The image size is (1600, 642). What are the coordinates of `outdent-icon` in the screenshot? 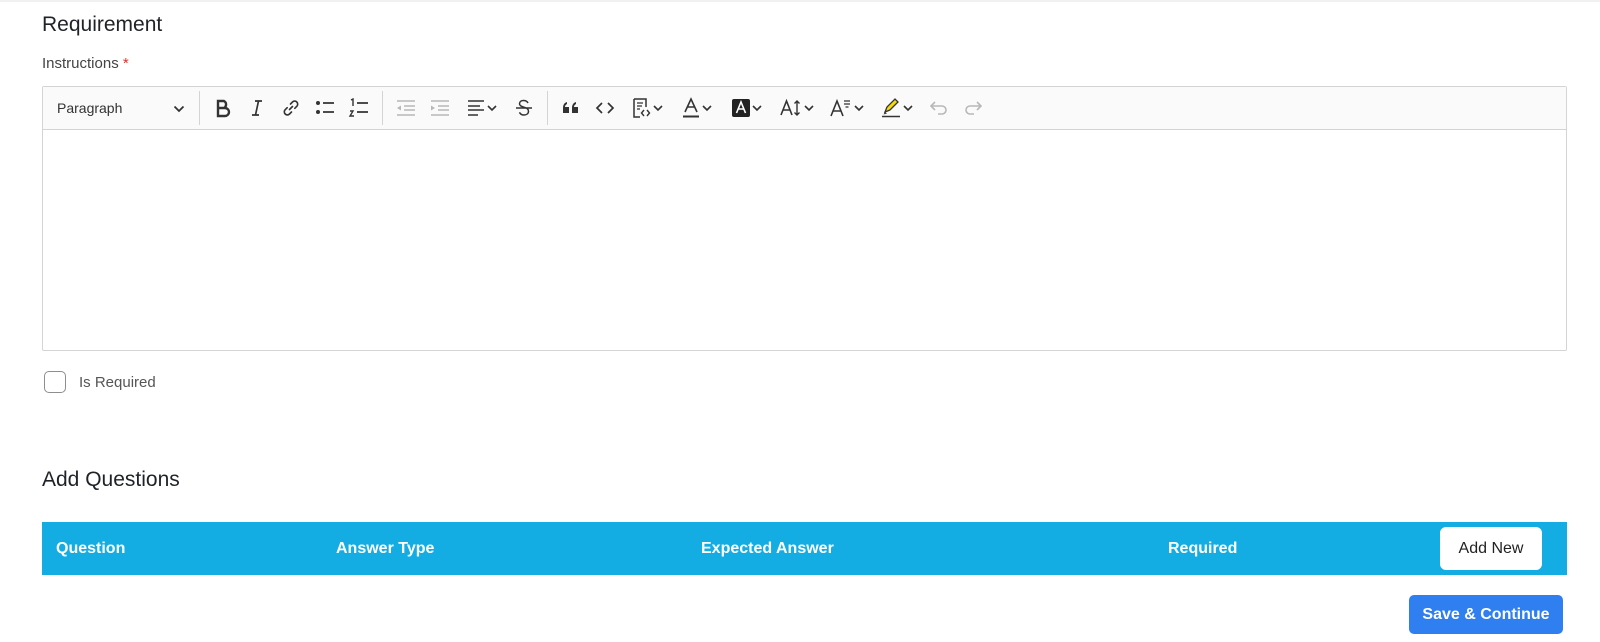 It's located at (406, 108).